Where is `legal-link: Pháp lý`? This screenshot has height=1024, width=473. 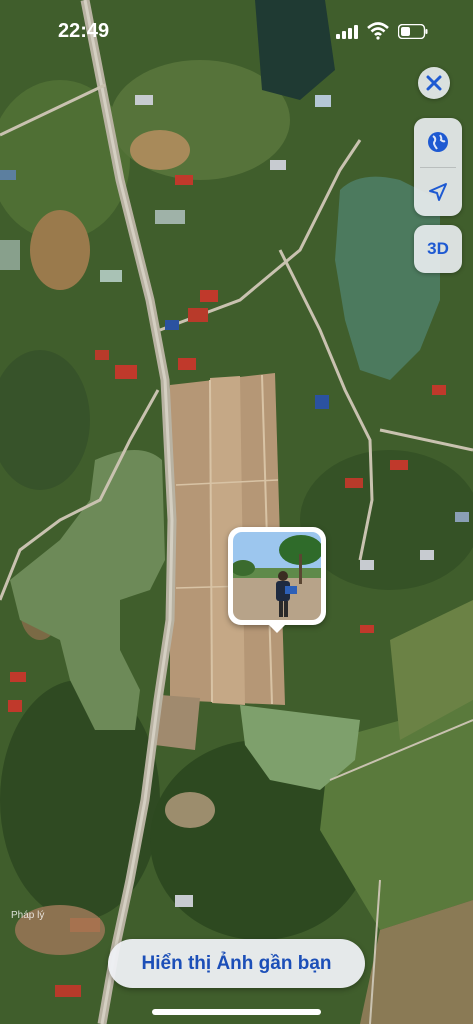
legal-link: Pháp lý is located at coordinates (27, 915).